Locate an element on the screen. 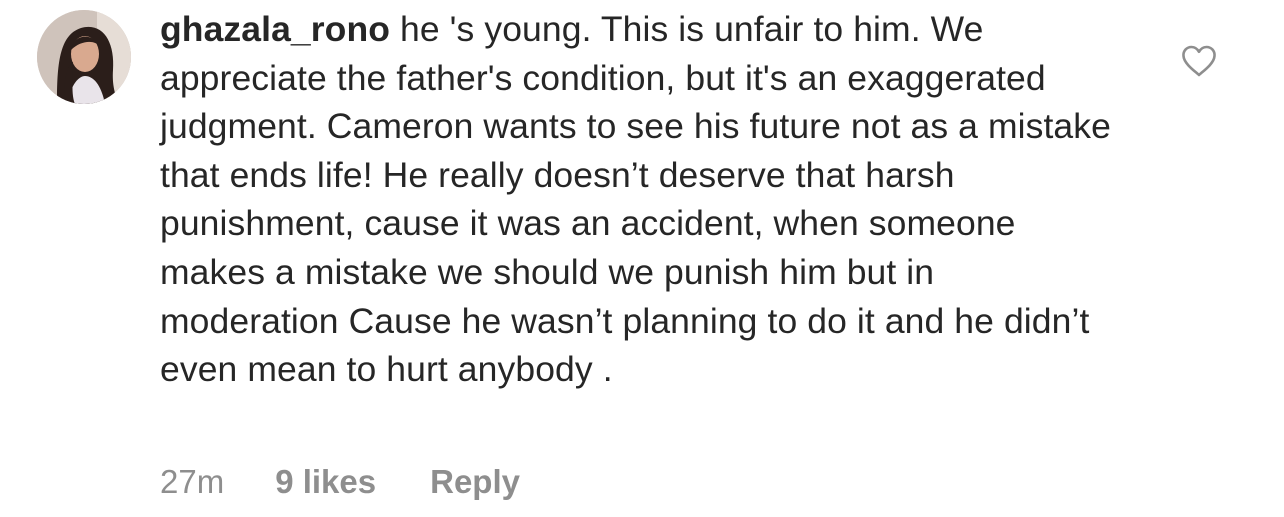 The height and width of the screenshot is (517, 1284). comment-timestamp: 27m is located at coordinates (192, 481).